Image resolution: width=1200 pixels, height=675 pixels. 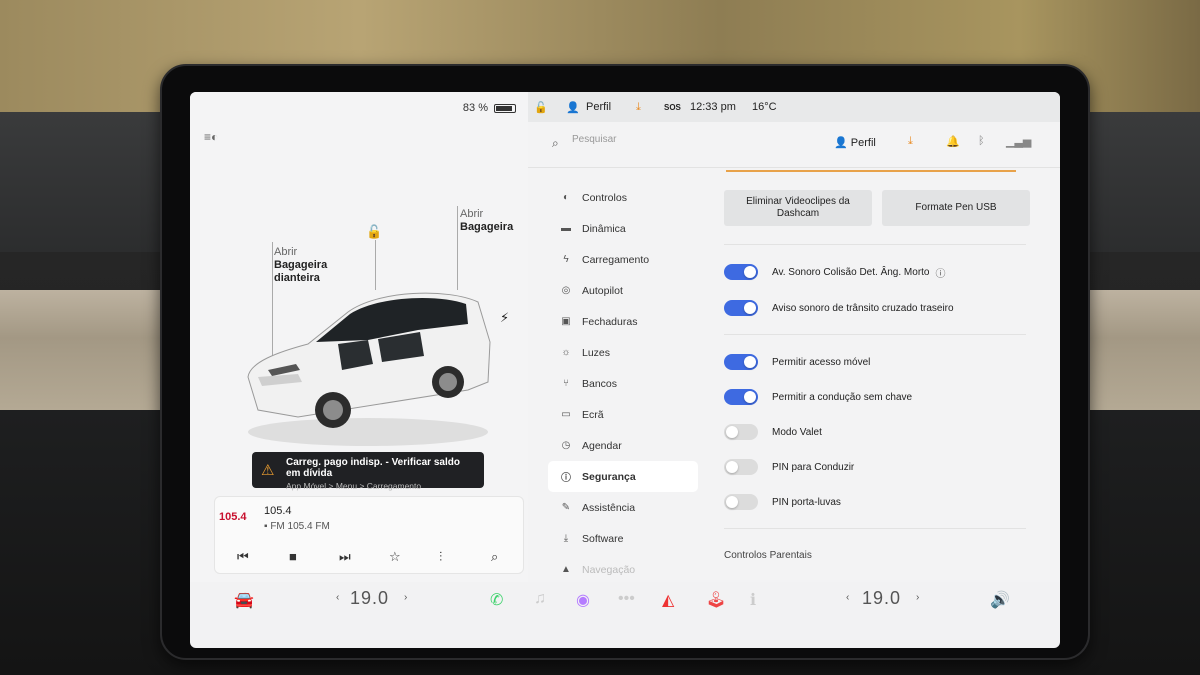 What do you see at coordinates (540, 599) in the screenshot?
I see `music-icon: ♫` at bounding box center [540, 599].